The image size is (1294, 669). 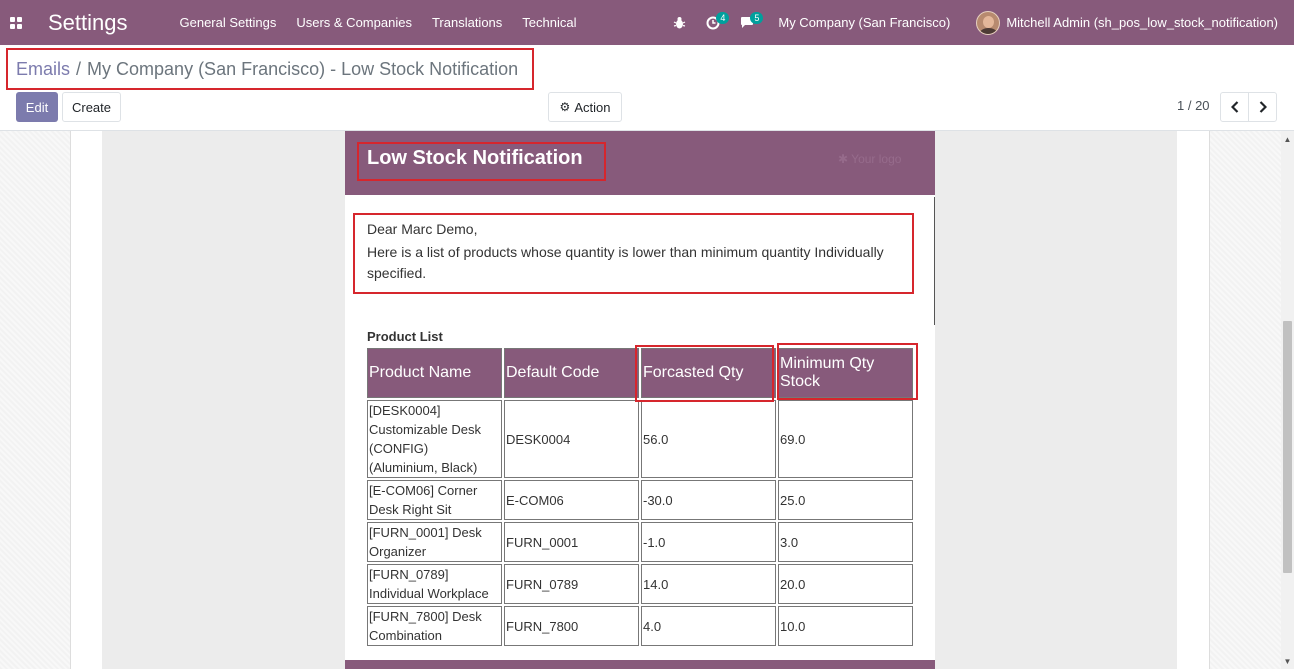 I want to click on cell-product-name: [FURN_0001] Desk Organizer, so click(x=434, y=542).